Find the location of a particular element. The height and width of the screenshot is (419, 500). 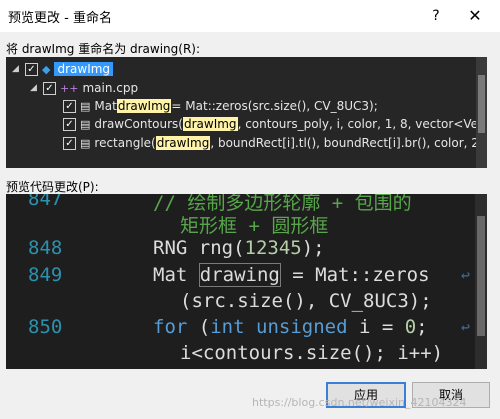

dialog-title: 预览更改 - 重命名 is located at coordinates (60, 18).